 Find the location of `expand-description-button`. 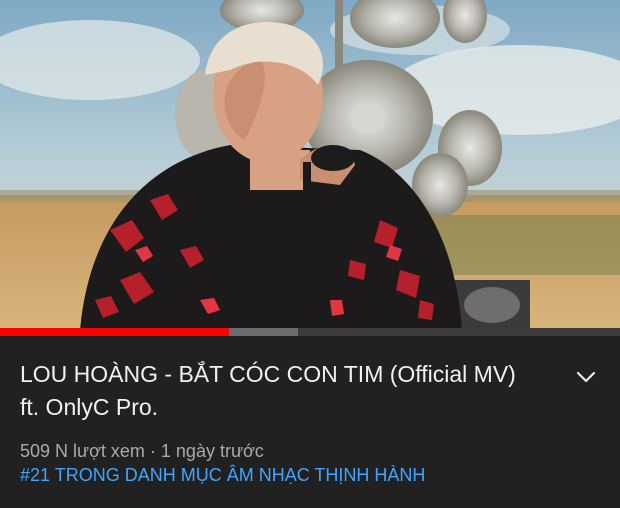

expand-description-button is located at coordinates (586, 377).